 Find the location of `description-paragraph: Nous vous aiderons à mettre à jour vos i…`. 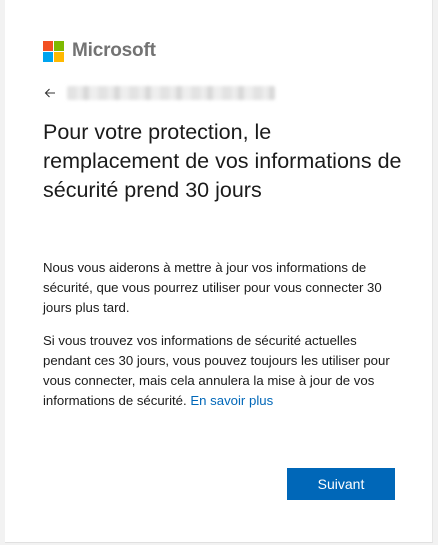

description-paragraph: Nous vous aiderons à mettre à jour vos i… is located at coordinates (212, 287).